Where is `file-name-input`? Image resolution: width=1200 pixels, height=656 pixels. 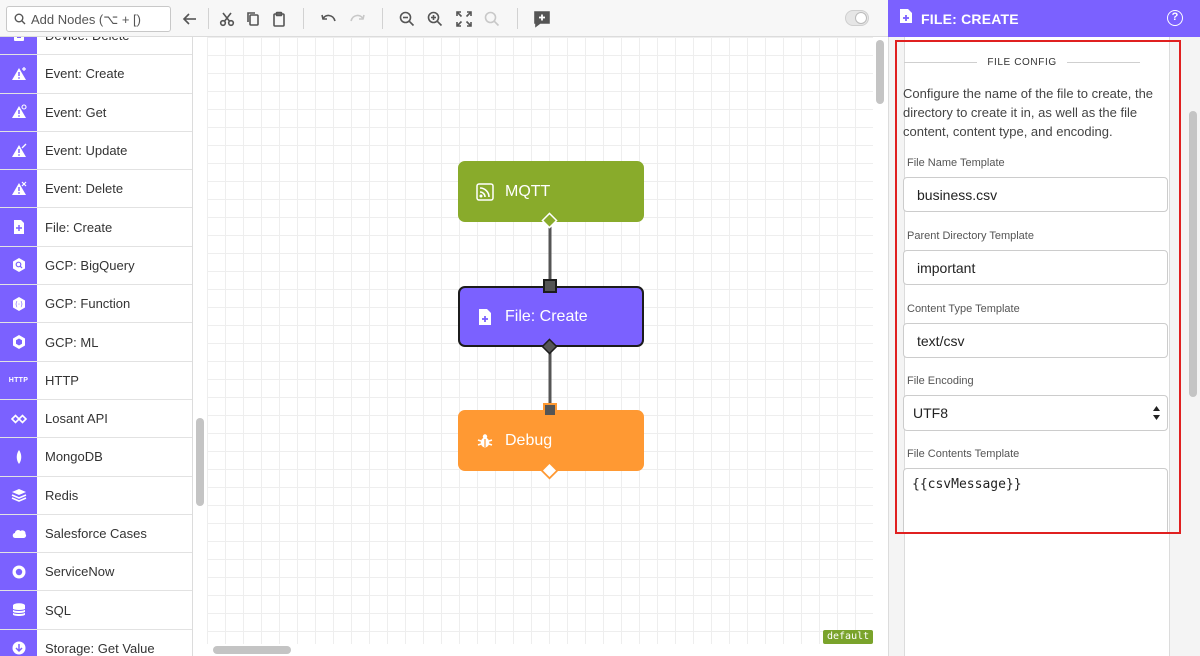 file-name-input is located at coordinates (1035, 194).